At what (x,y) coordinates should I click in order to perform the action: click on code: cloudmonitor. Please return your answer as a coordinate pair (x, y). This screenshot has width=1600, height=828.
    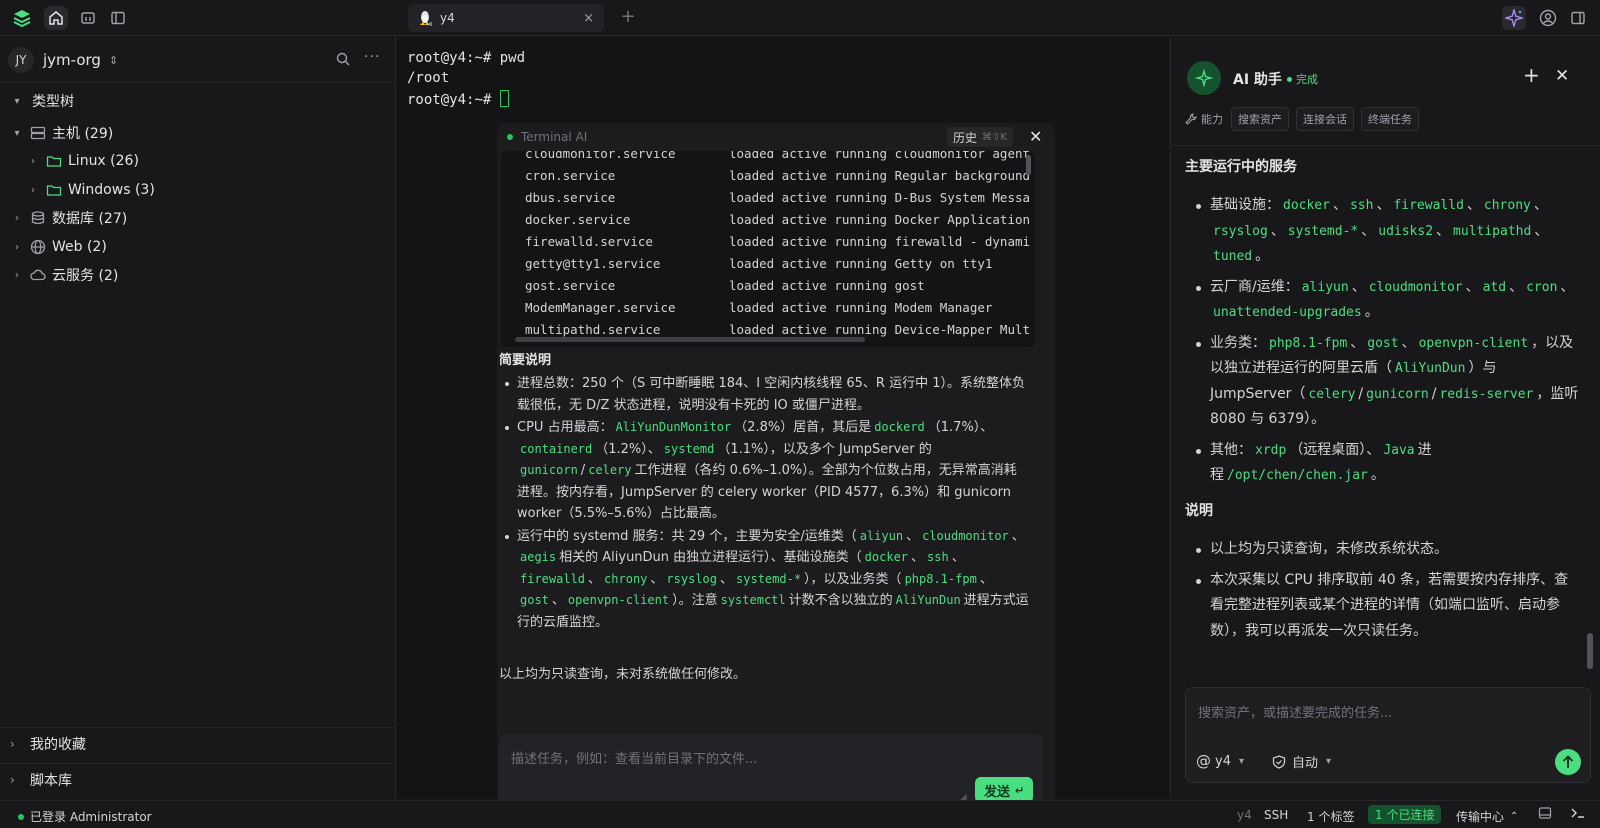
    Looking at the image, I should click on (965, 535).